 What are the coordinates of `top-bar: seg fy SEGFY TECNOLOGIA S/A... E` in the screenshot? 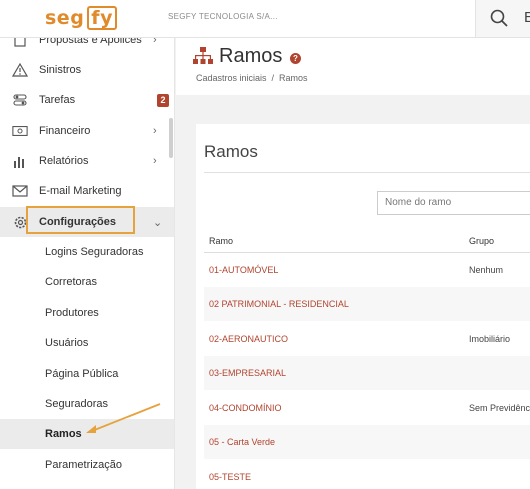 It's located at (265, 19).